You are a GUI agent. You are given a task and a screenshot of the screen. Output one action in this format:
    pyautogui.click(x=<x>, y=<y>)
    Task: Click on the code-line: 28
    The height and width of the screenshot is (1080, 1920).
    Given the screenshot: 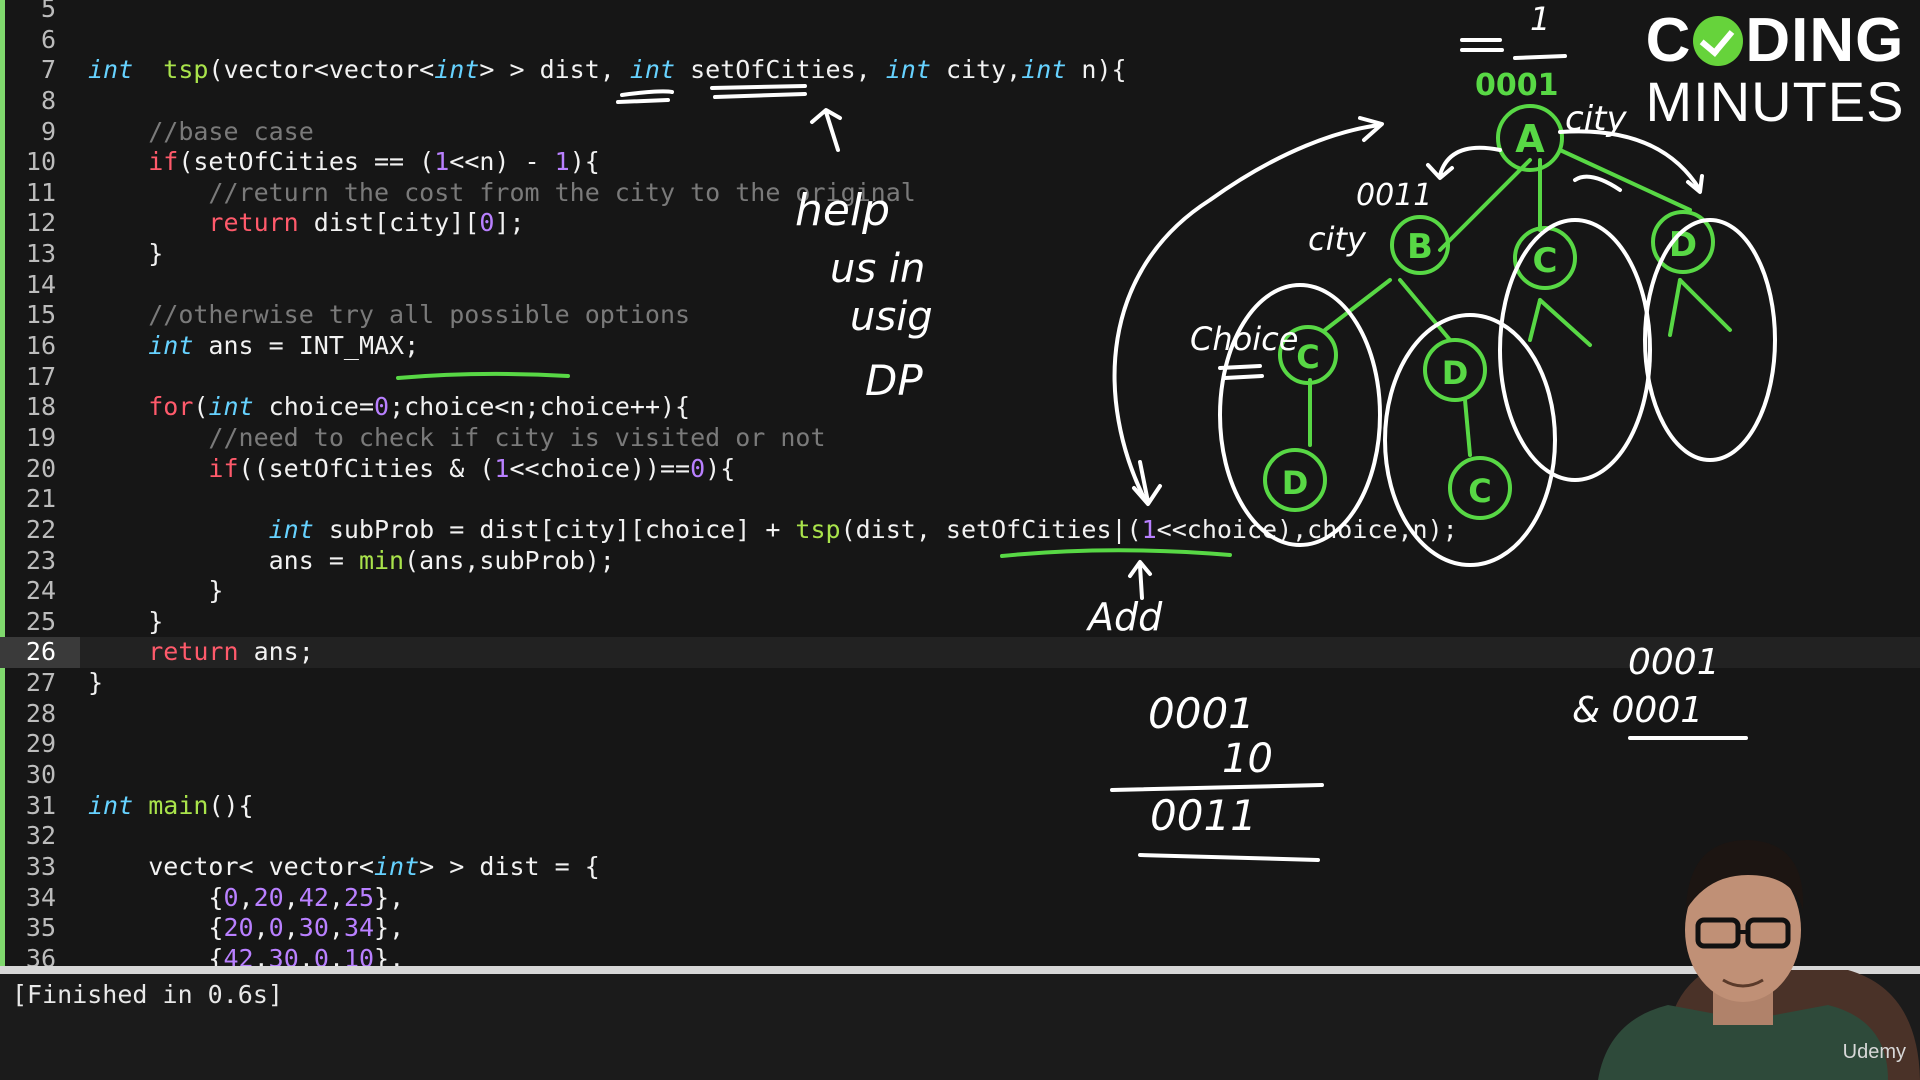 What is the action you would take?
    pyautogui.click(x=960, y=714)
    